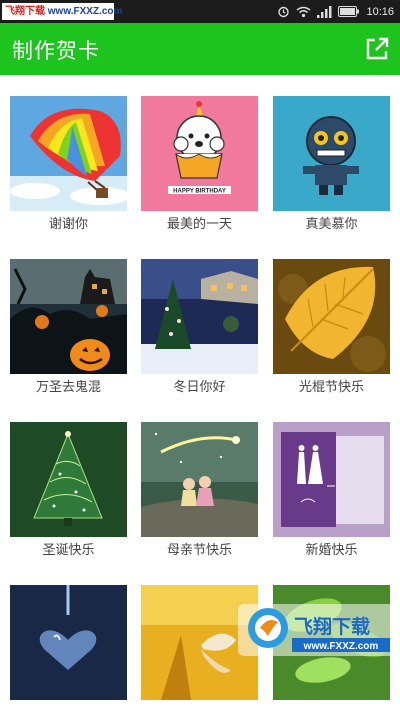 The width and height of the screenshot is (400, 723). Describe the element at coordinates (341, 646) in the screenshot. I see `logo-url: www.FXXZ.com` at that location.